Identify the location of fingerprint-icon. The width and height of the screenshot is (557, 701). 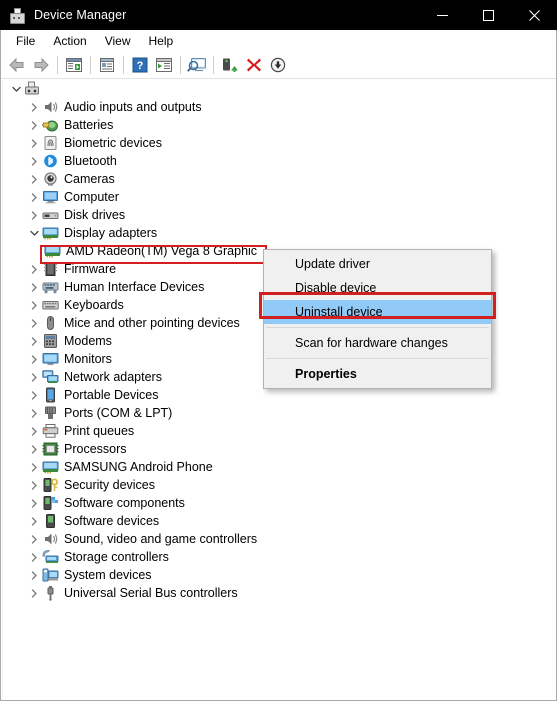
(50, 143).